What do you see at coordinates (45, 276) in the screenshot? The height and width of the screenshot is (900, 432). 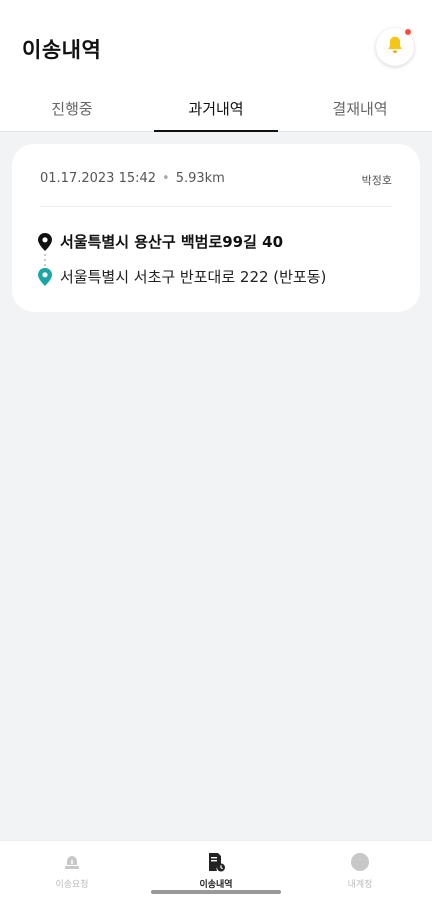 I see `destination-pin-icon` at bounding box center [45, 276].